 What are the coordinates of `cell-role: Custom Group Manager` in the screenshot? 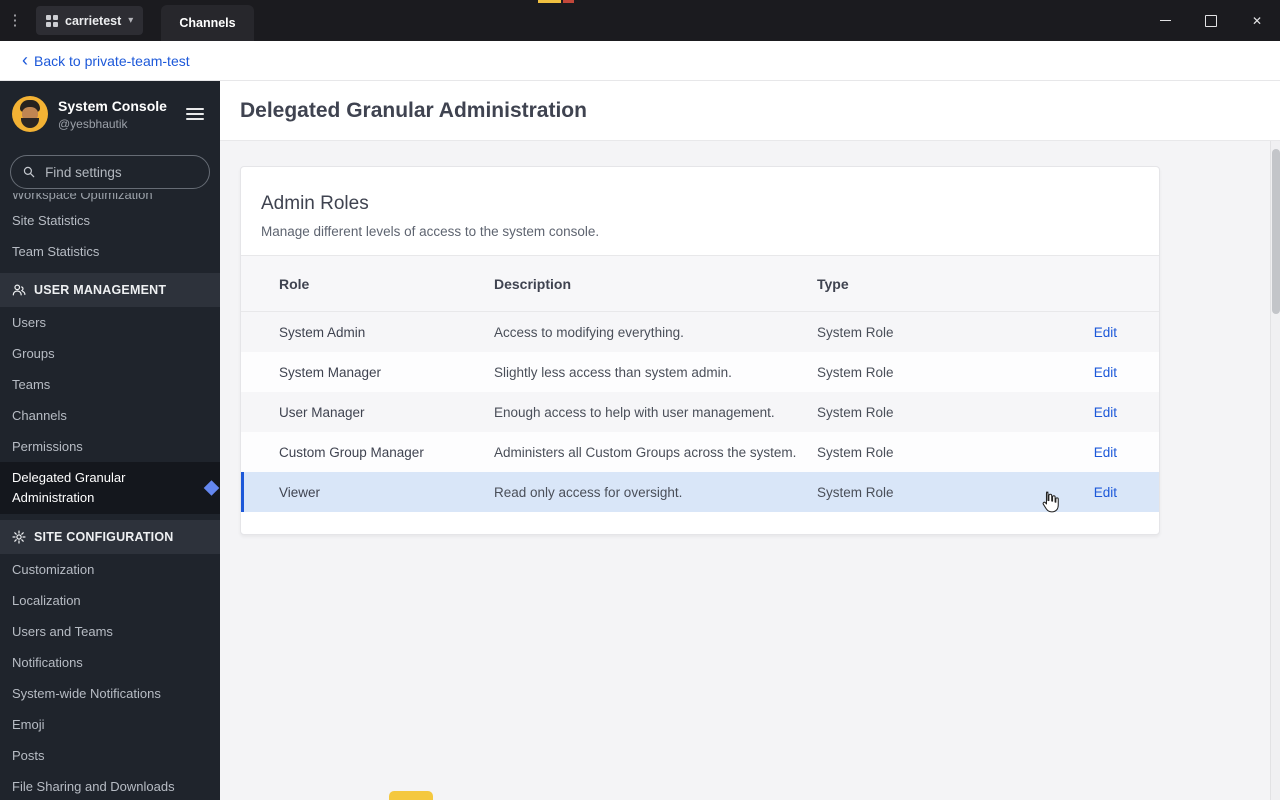 It's located at (351, 452).